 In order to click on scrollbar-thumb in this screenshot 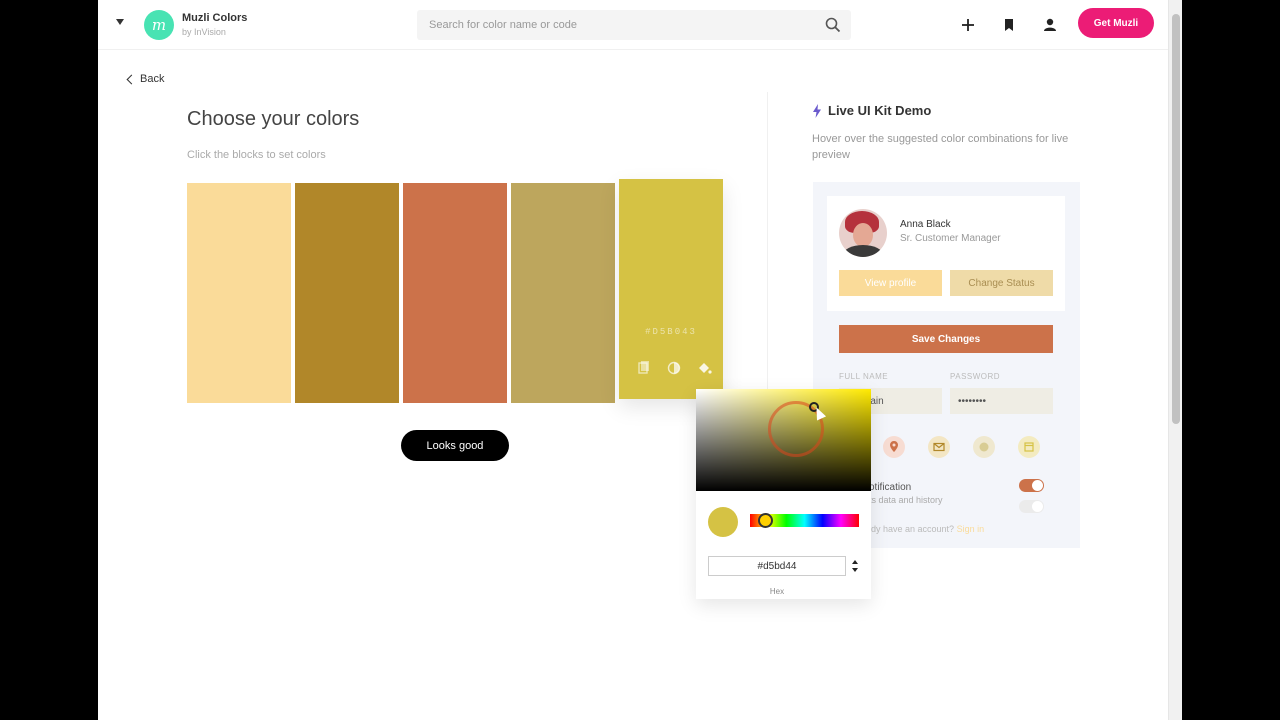, I will do `click(1176, 219)`.